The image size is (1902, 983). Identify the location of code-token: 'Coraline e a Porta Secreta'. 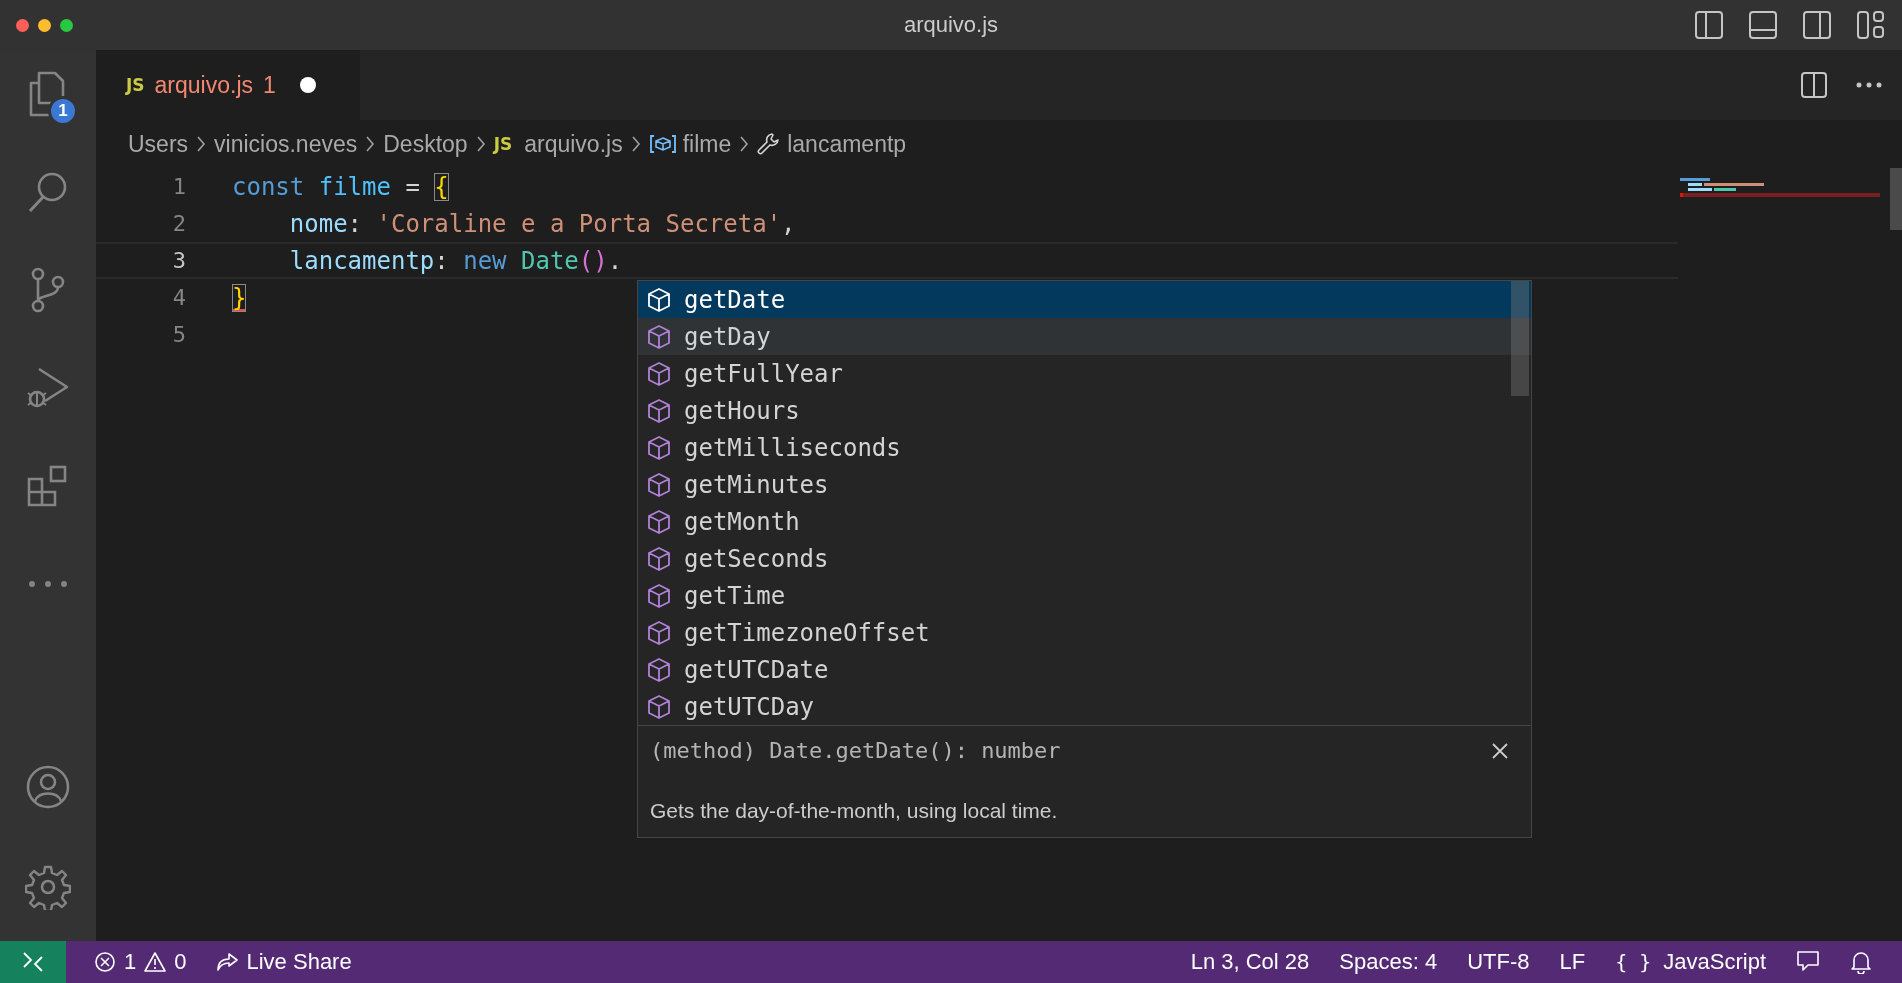
(579, 223).